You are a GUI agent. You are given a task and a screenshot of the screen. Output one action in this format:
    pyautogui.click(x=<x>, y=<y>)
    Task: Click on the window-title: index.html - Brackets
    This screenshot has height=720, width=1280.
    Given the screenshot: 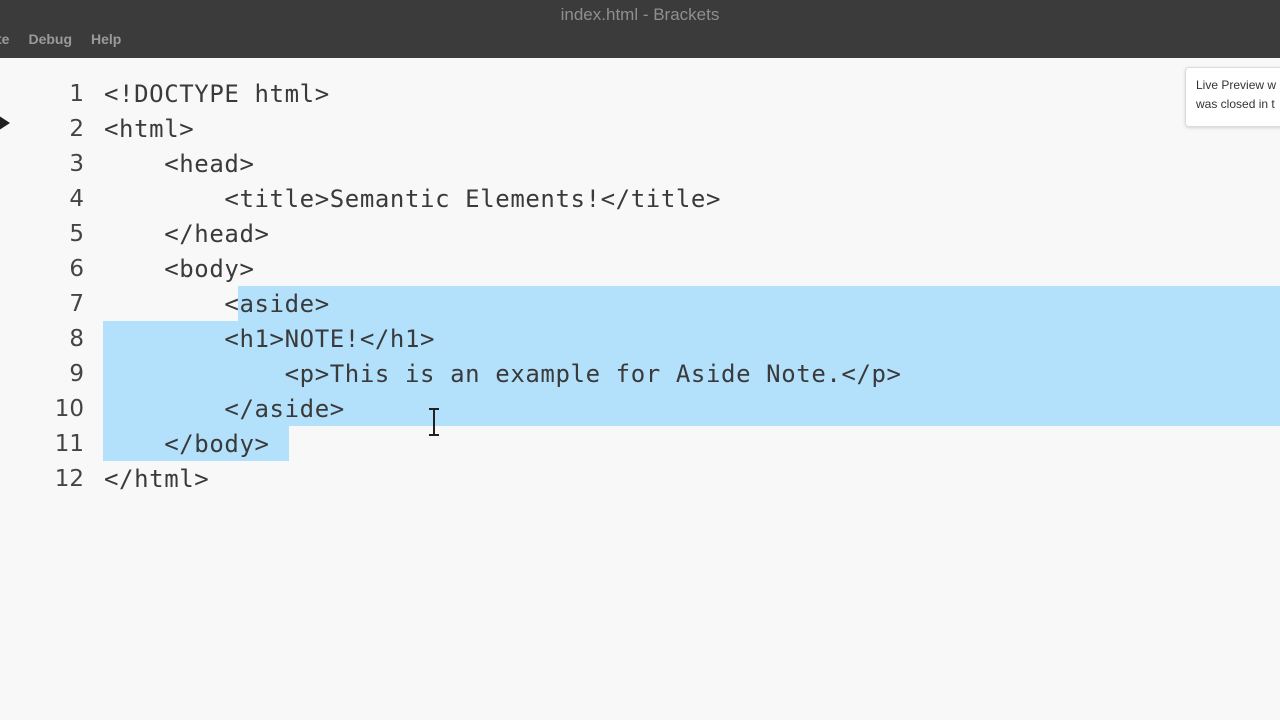 What is the action you would take?
    pyautogui.click(x=640, y=14)
    